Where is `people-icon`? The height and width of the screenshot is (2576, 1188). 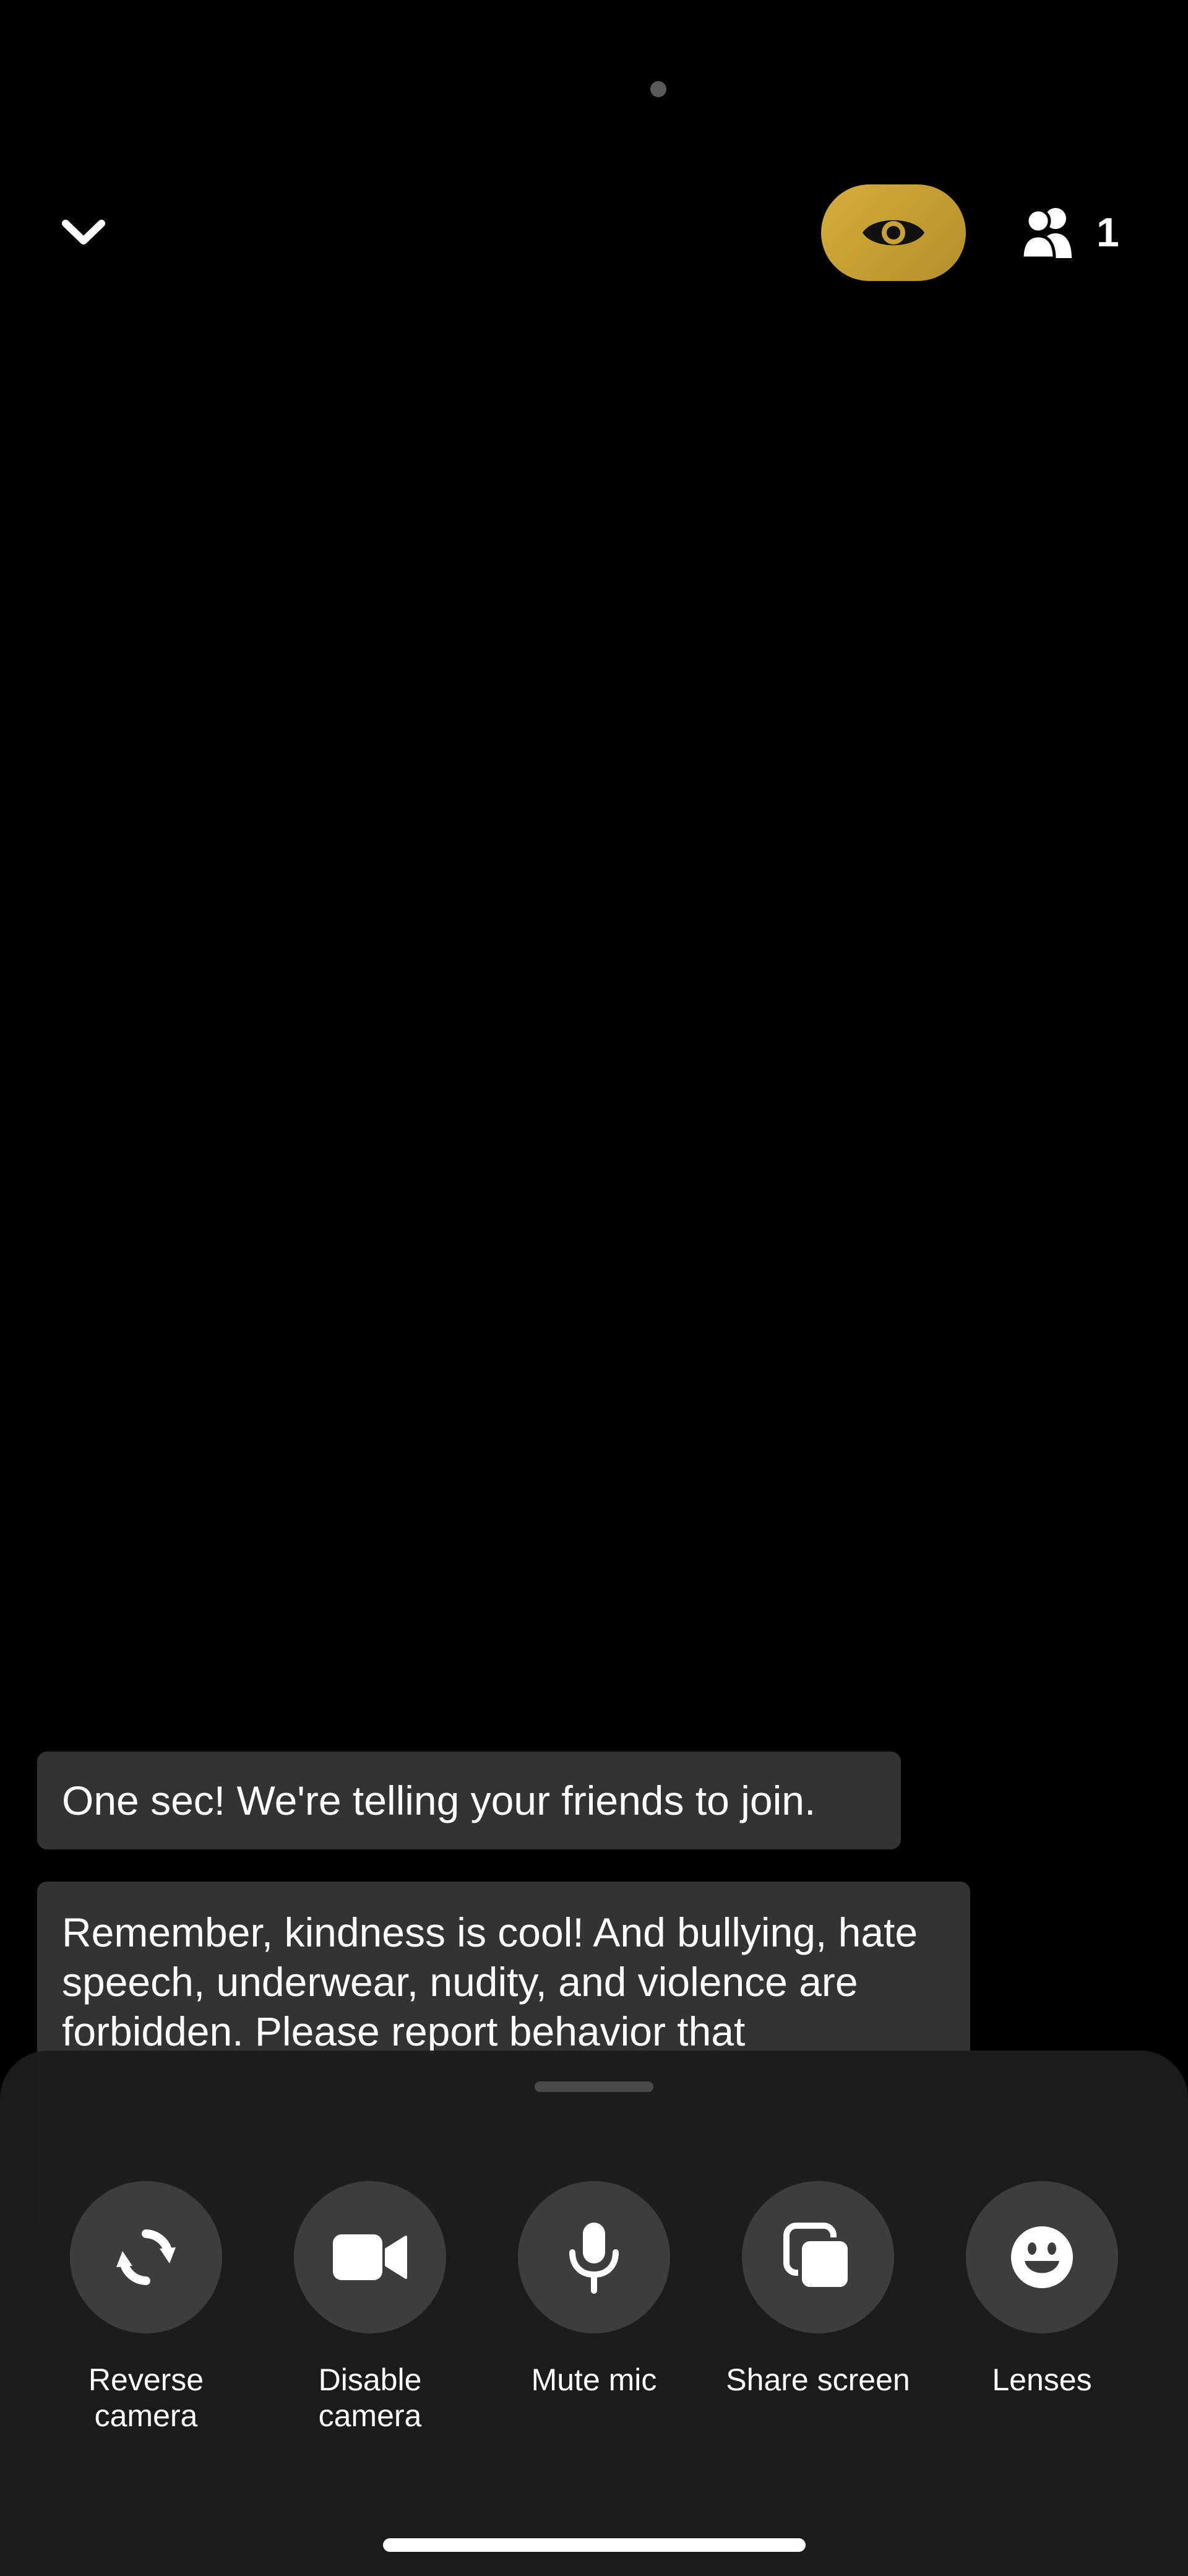
people-icon is located at coordinates (1046, 233).